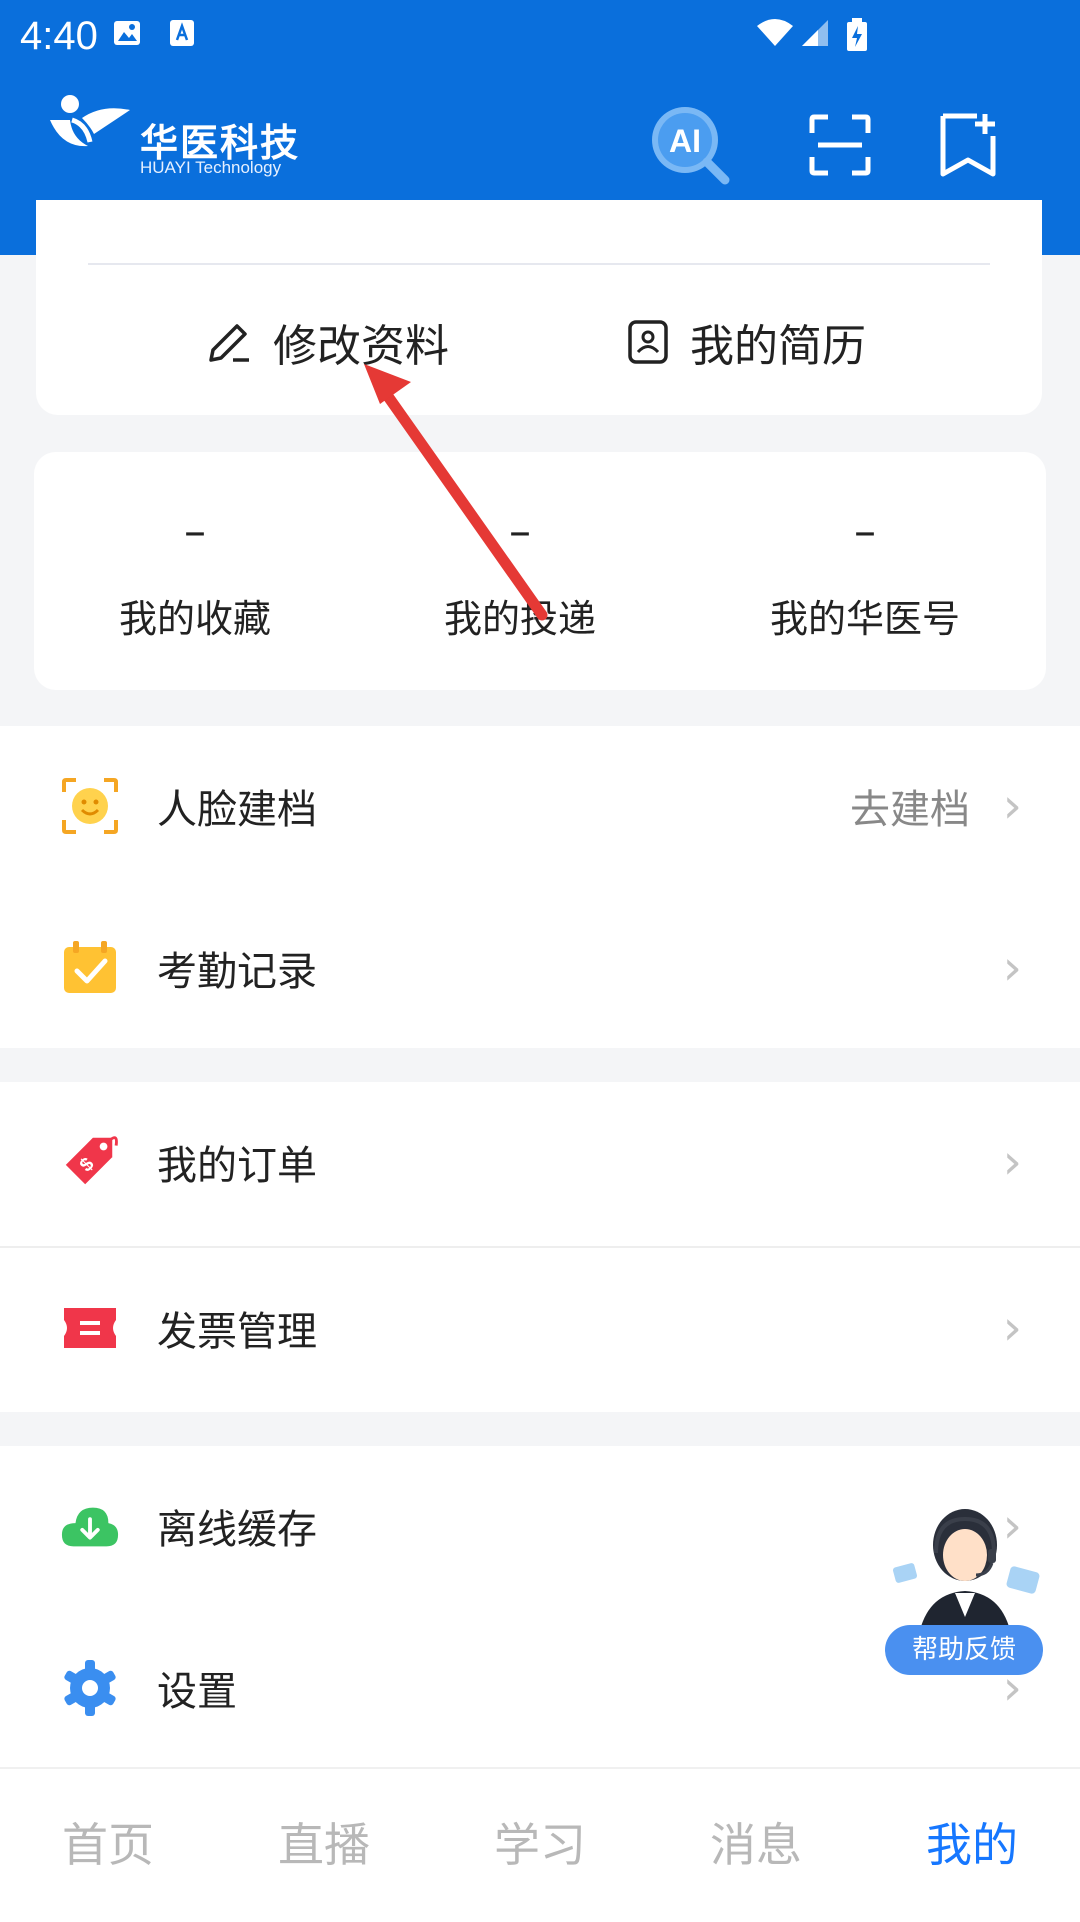 This screenshot has width=1080, height=1922. I want to click on resume-icon, so click(648, 342).